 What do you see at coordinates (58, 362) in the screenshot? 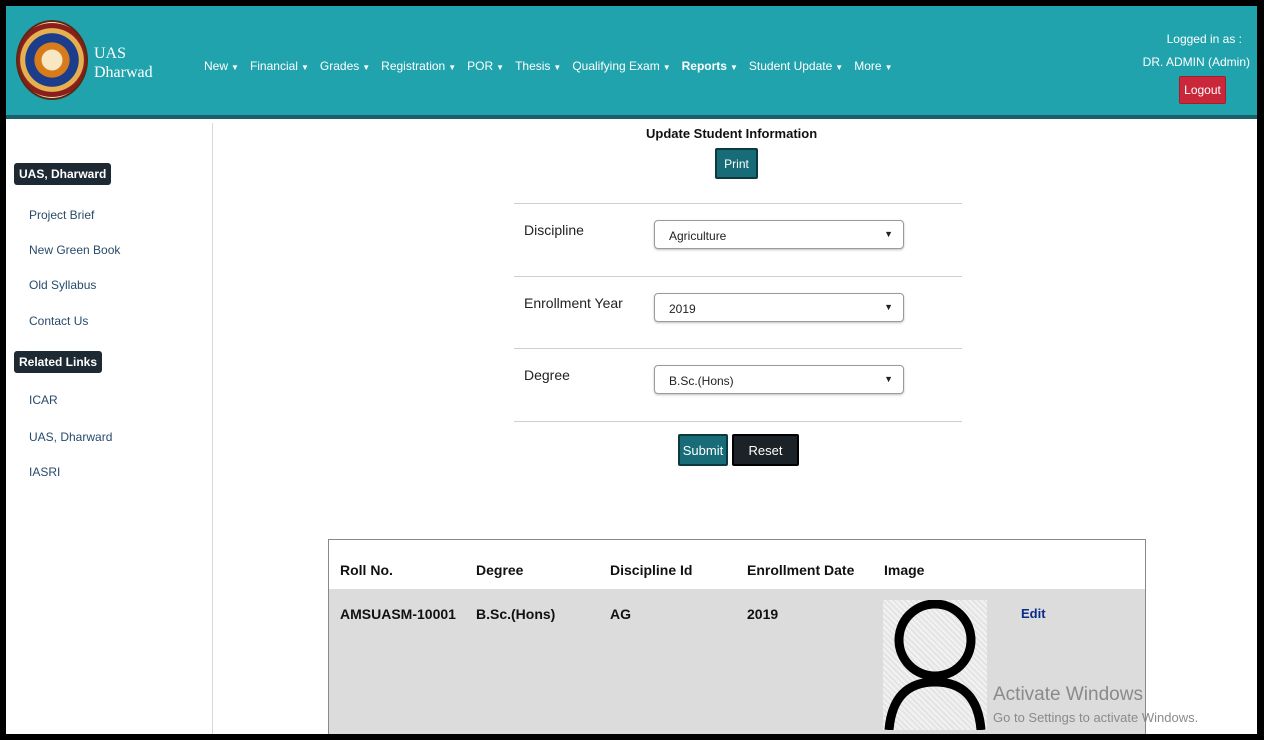
I see `sidebar-heading-related-links: Related Links` at bounding box center [58, 362].